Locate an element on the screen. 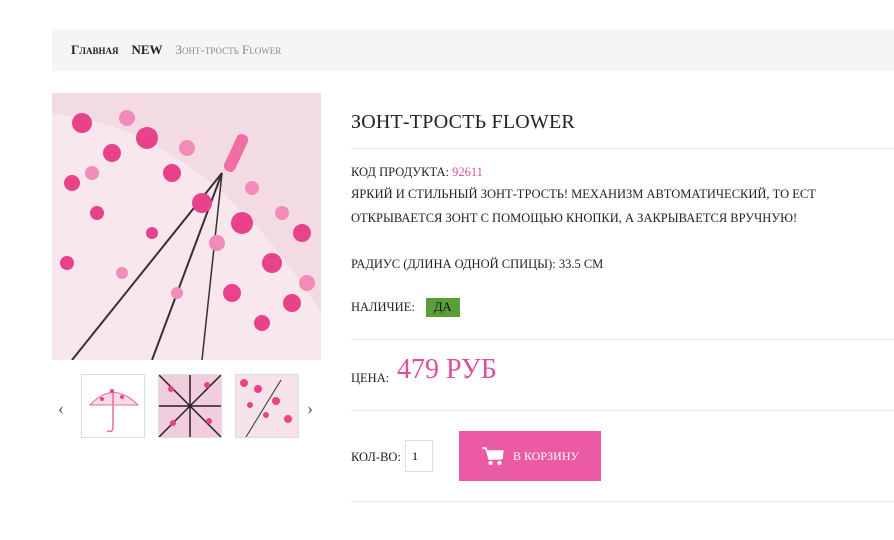 The width and height of the screenshot is (894, 540). umbrella-ribs-thumb-icon is located at coordinates (190, 406).